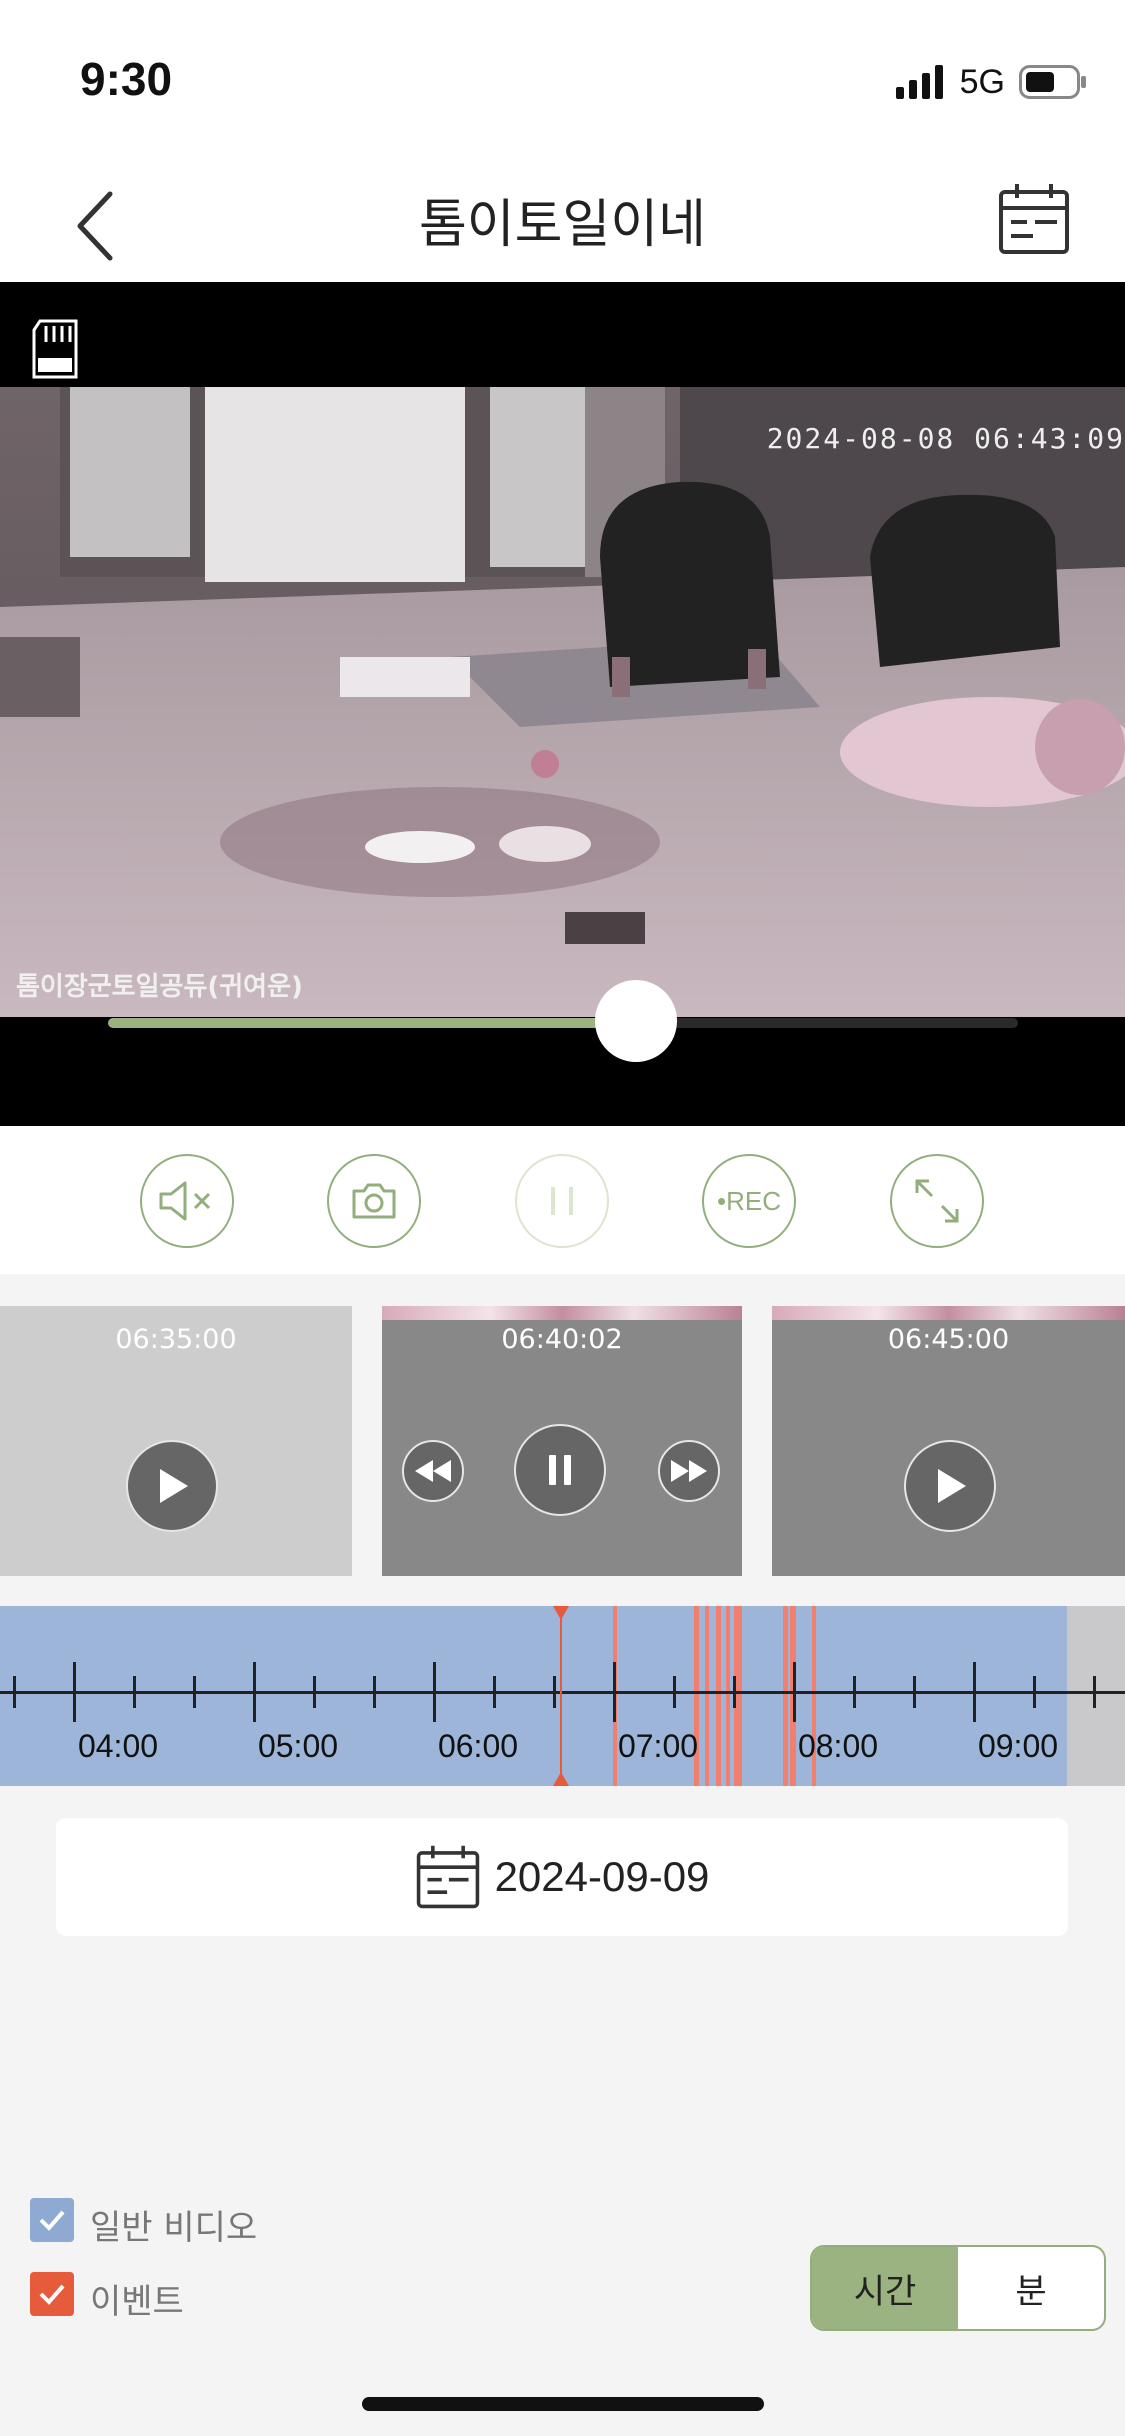  Describe the element at coordinates (563, 2404) in the screenshot. I see `home-indicator` at that location.